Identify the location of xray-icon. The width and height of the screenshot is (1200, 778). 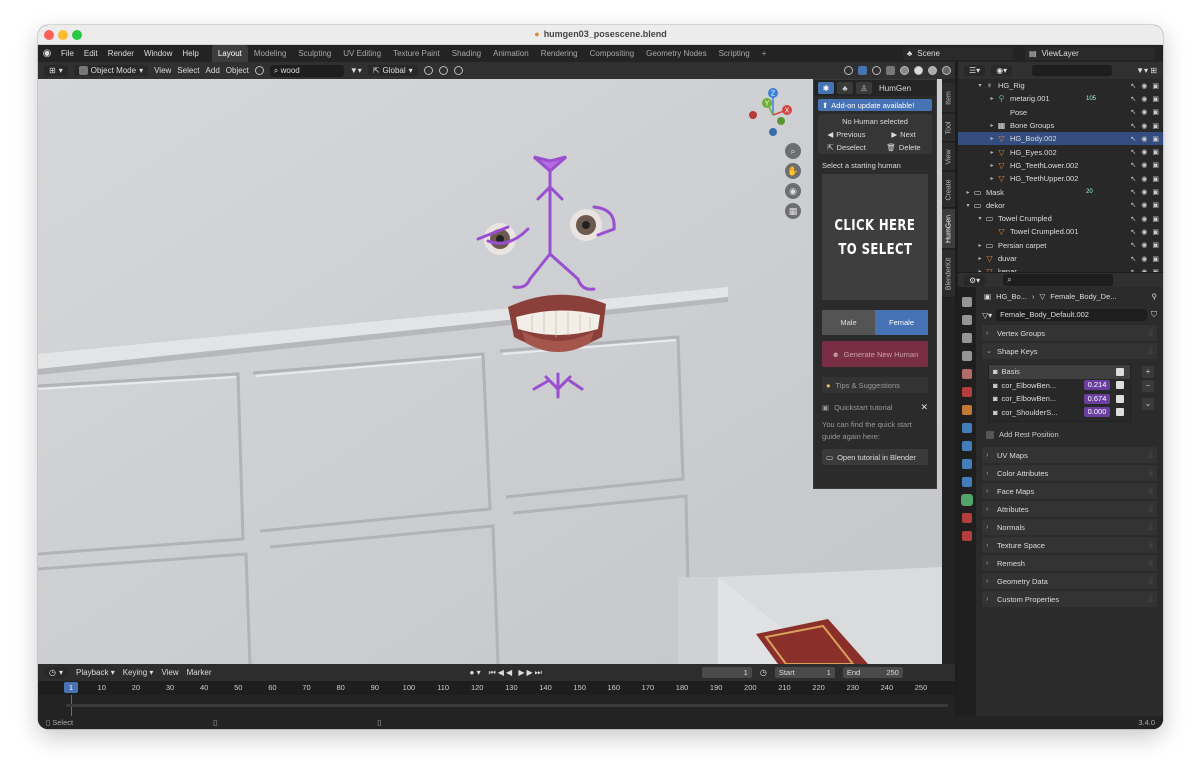
(890, 70).